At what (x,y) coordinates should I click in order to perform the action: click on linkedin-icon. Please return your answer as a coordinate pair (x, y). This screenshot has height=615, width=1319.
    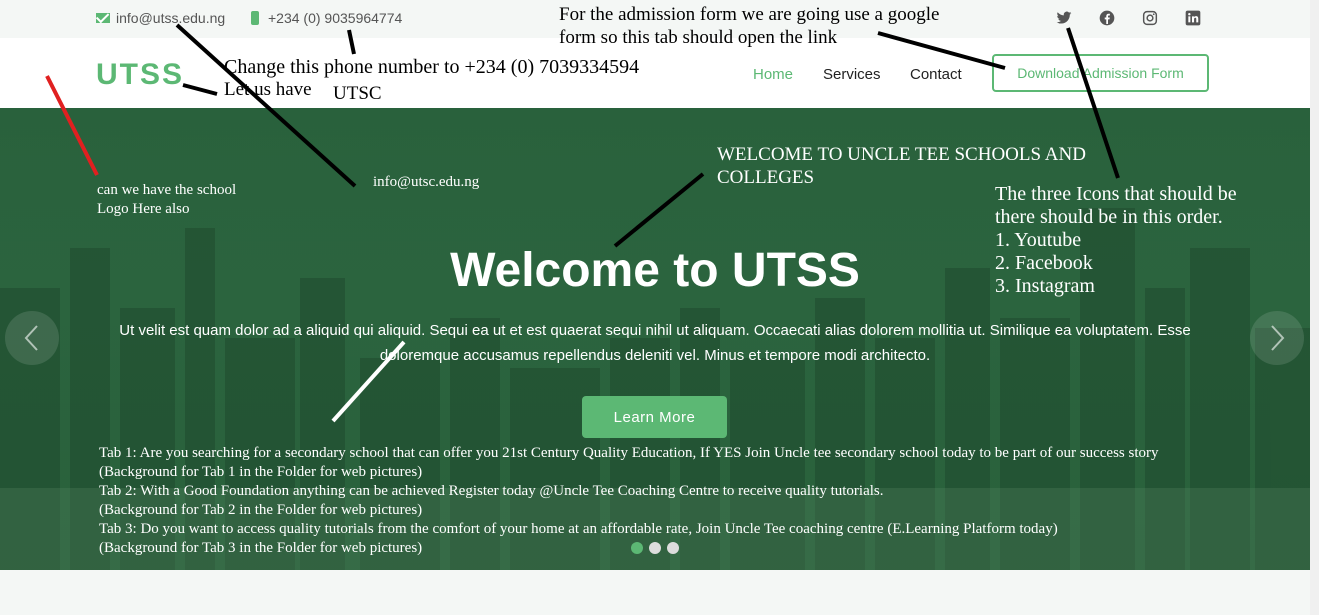
    Looking at the image, I should click on (1193, 18).